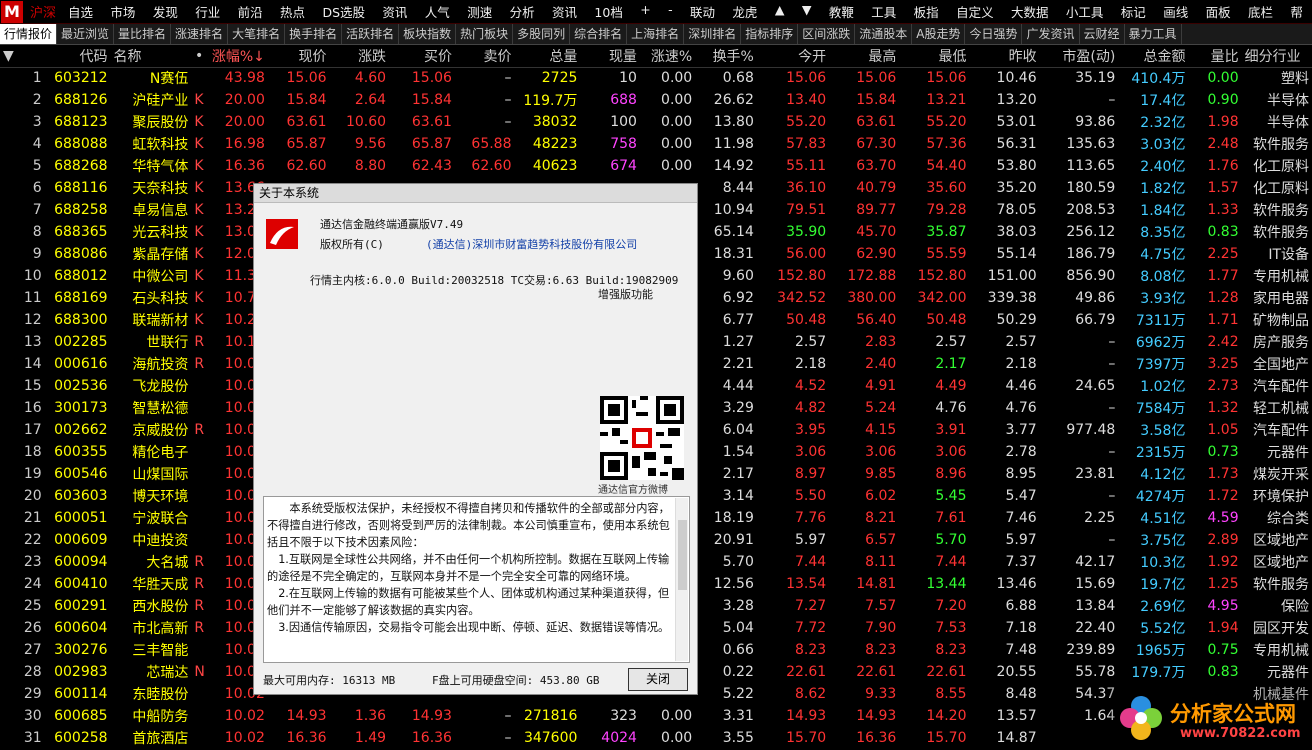 Image resolution: width=1312 pixels, height=750 pixels. I want to click on column-header: 换手%, so click(726, 56).